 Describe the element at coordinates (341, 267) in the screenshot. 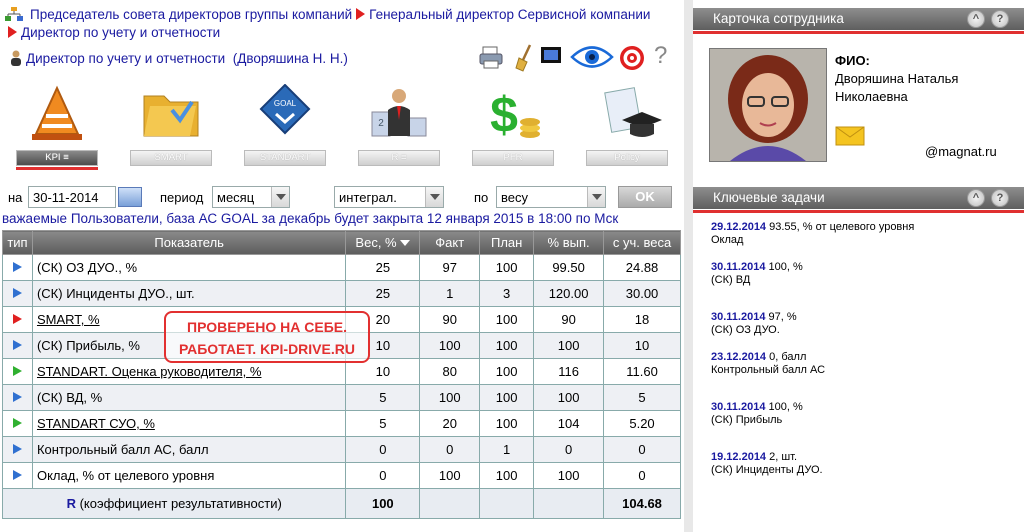

I see `table-row: (СК) ОЗ ДУО., % 25 97 100 99.50 24.88` at that location.